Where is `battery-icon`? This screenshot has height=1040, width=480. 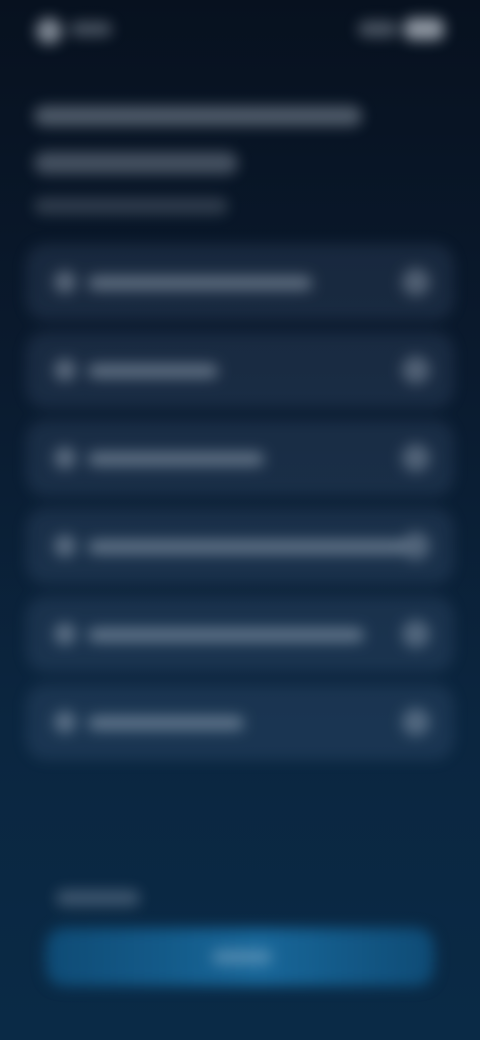
battery-icon is located at coordinates (424, 29).